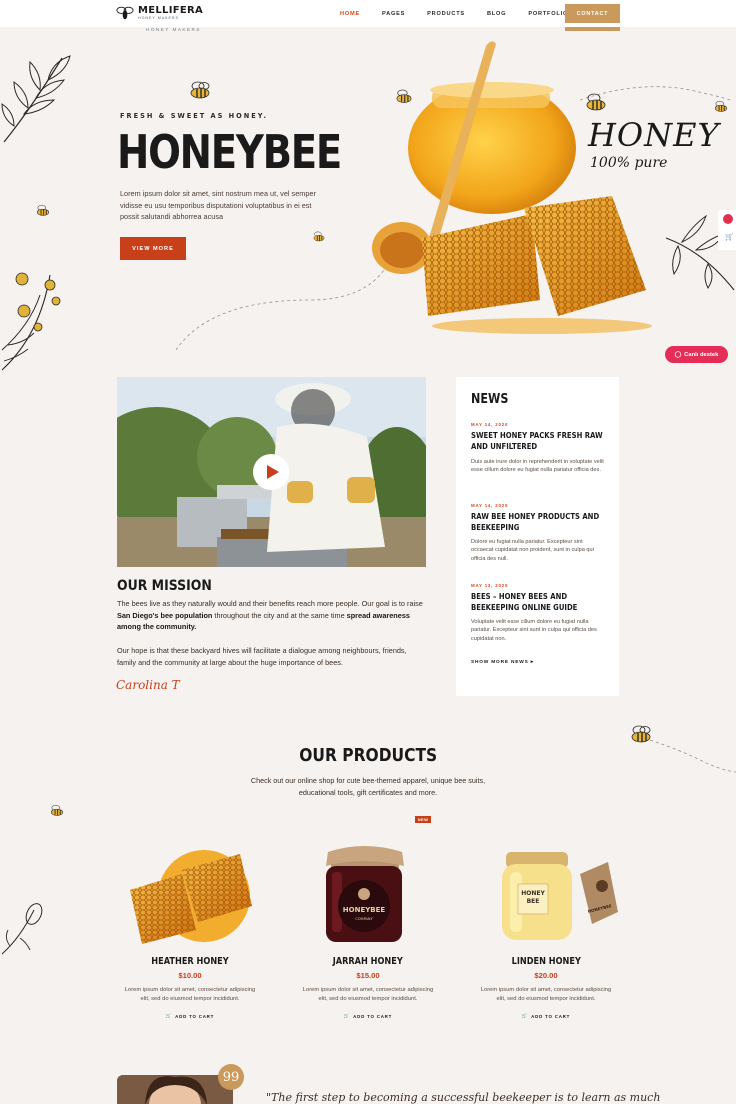  What do you see at coordinates (496, 14) in the screenshot?
I see `nav-blog: BLOG` at bounding box center [496, 14].